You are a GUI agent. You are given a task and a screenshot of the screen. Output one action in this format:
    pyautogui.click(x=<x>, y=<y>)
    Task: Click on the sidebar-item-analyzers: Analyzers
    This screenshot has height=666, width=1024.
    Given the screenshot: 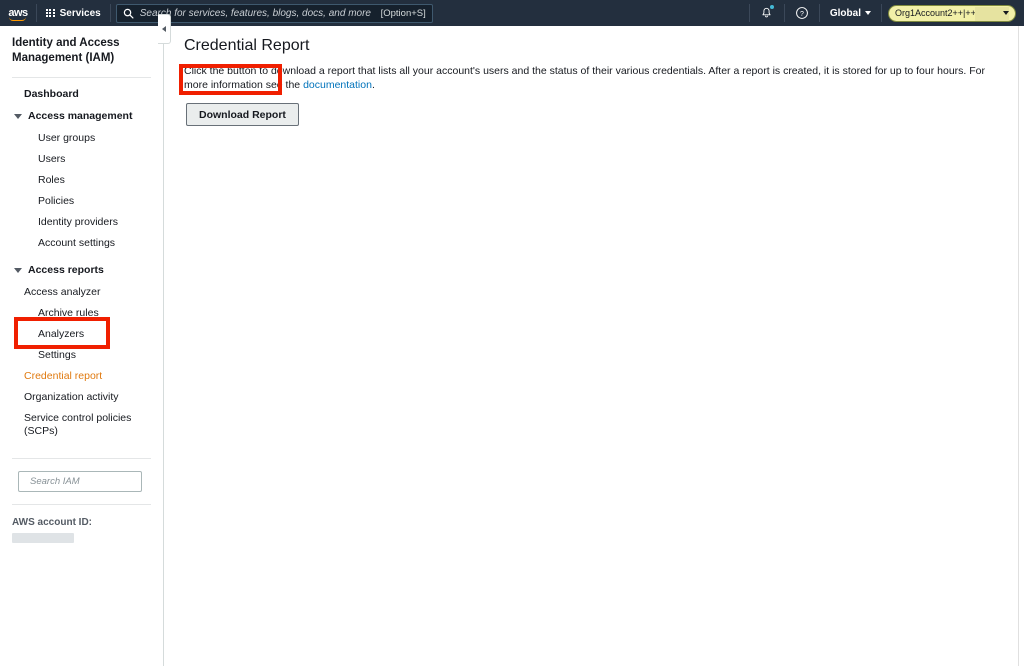 What is the action you would take?
    pyautogui.click(x=81, y=334)
    